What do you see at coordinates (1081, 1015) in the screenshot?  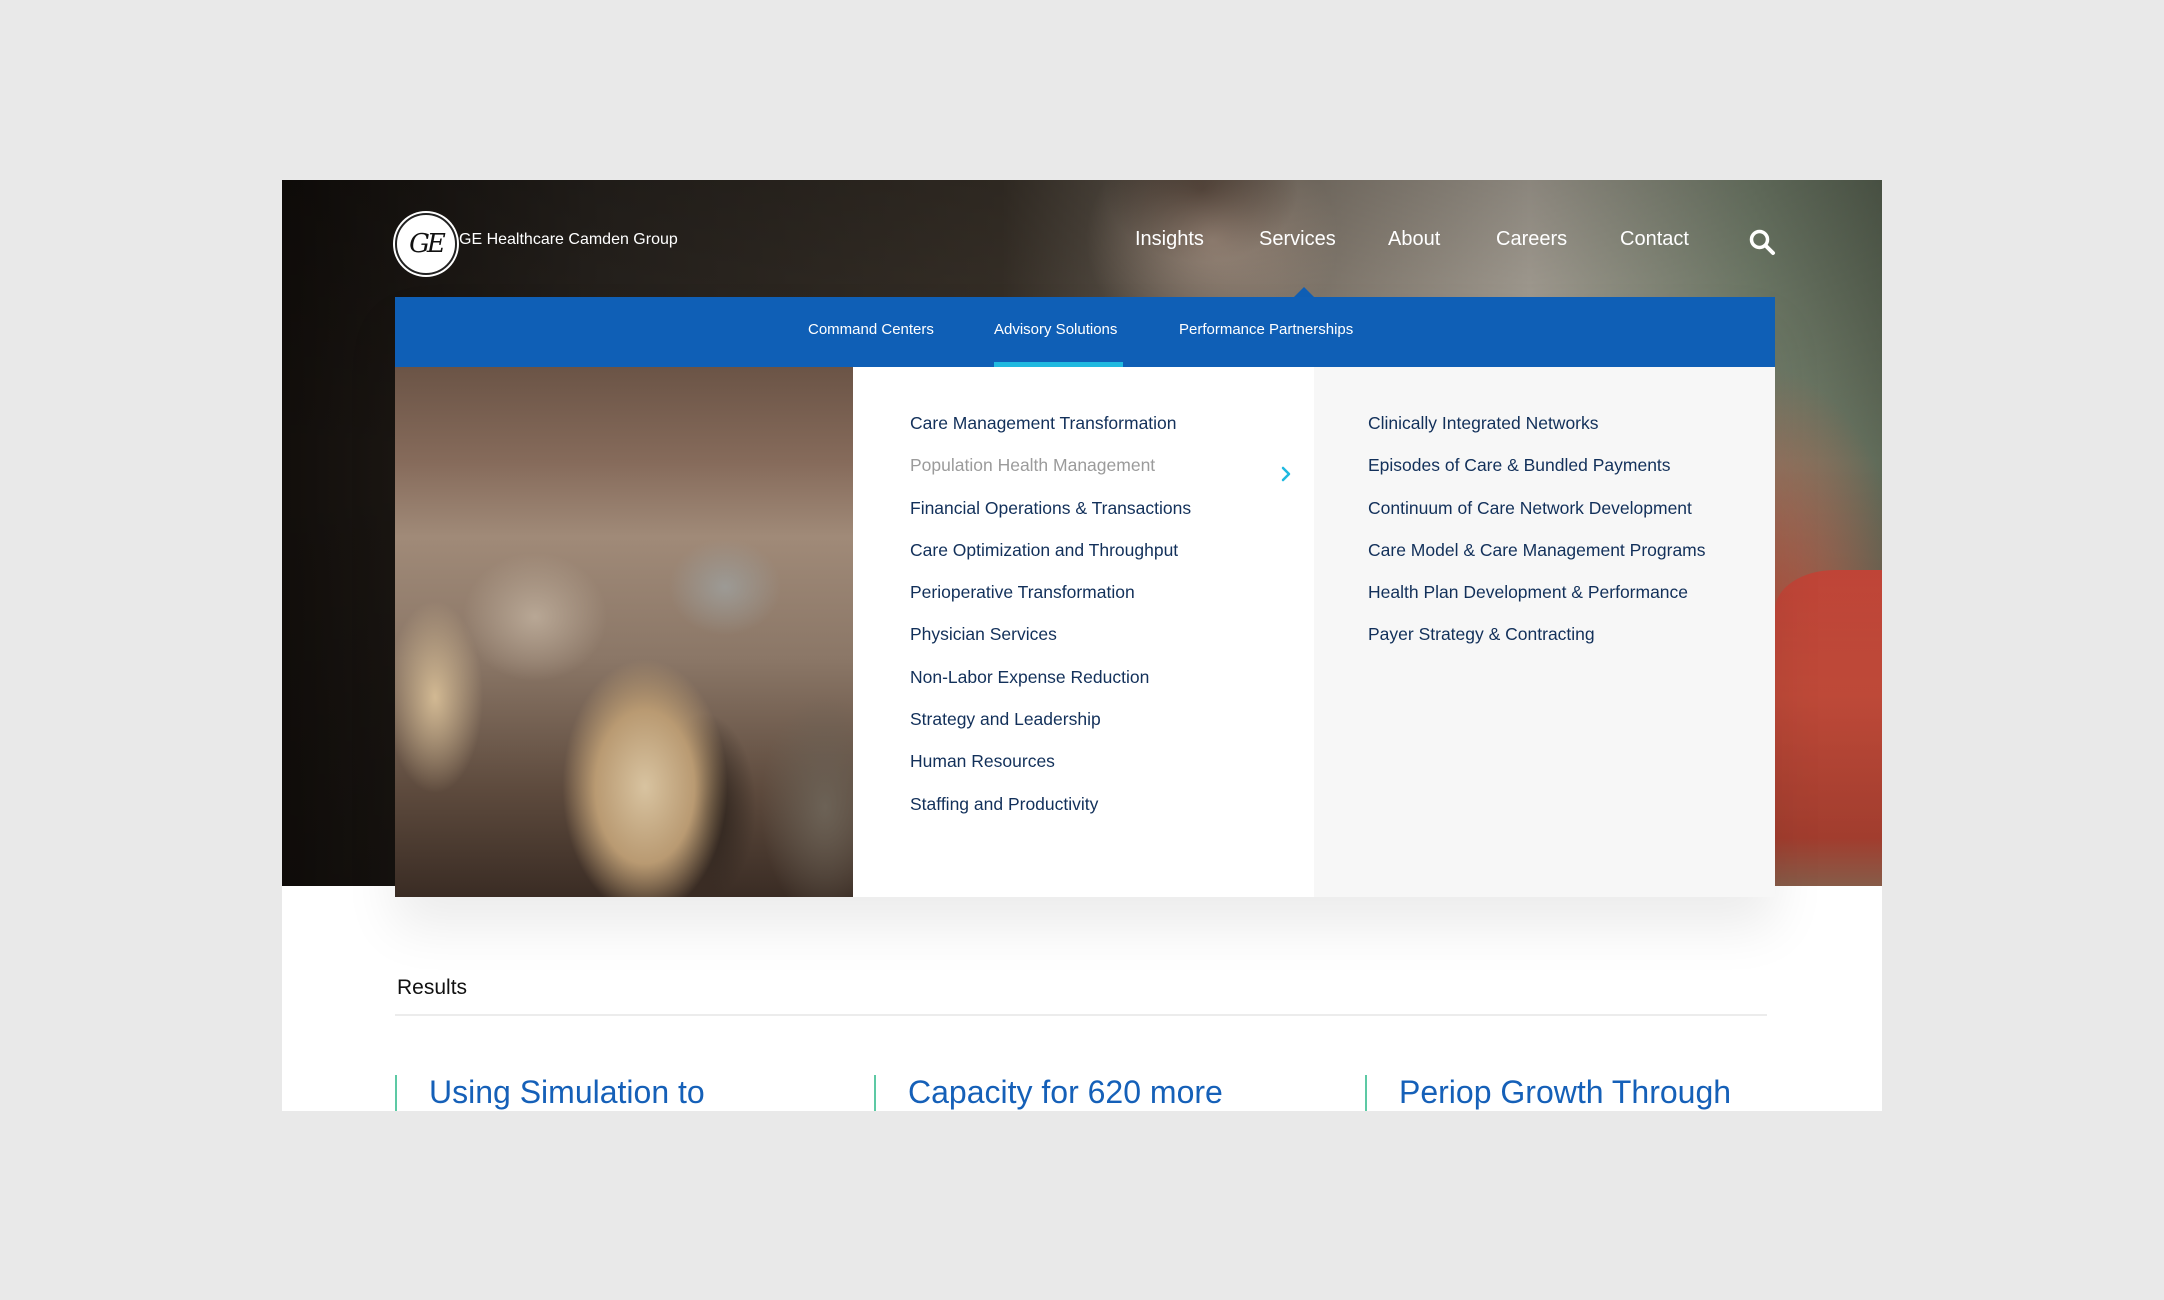 I see `results-divider` at bounding box center [1081, 1015].